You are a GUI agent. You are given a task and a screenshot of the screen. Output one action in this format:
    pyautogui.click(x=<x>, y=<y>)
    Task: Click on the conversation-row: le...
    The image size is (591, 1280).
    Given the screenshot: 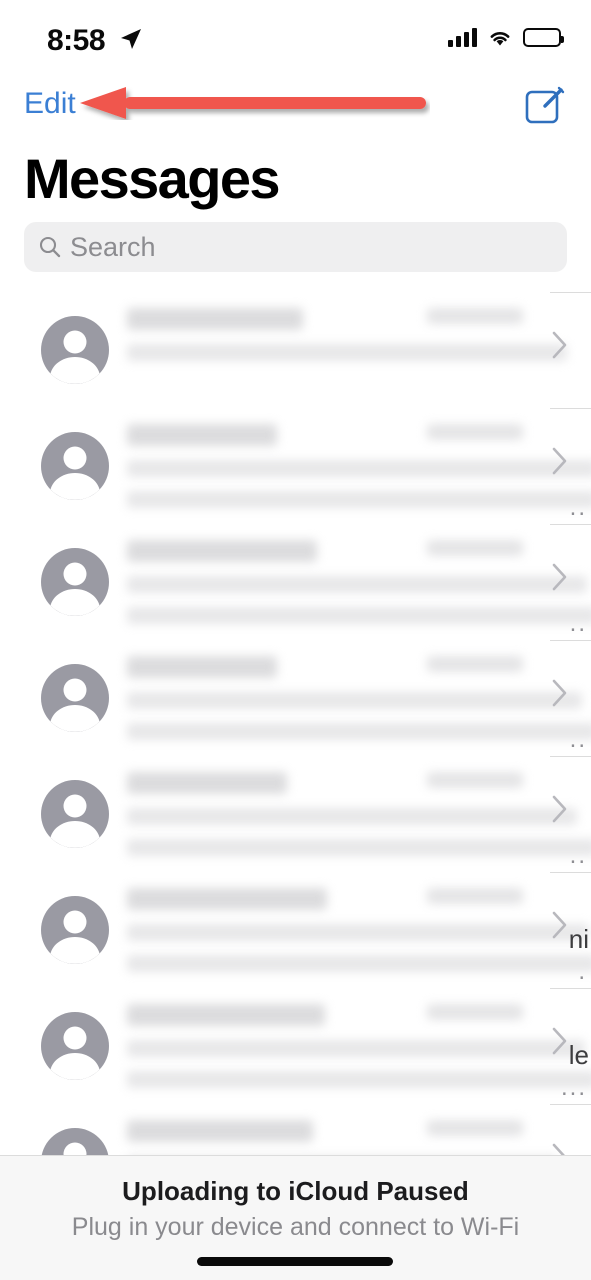 What is the action you would take?
    pyautogui.click(x=295, y=1046)
    